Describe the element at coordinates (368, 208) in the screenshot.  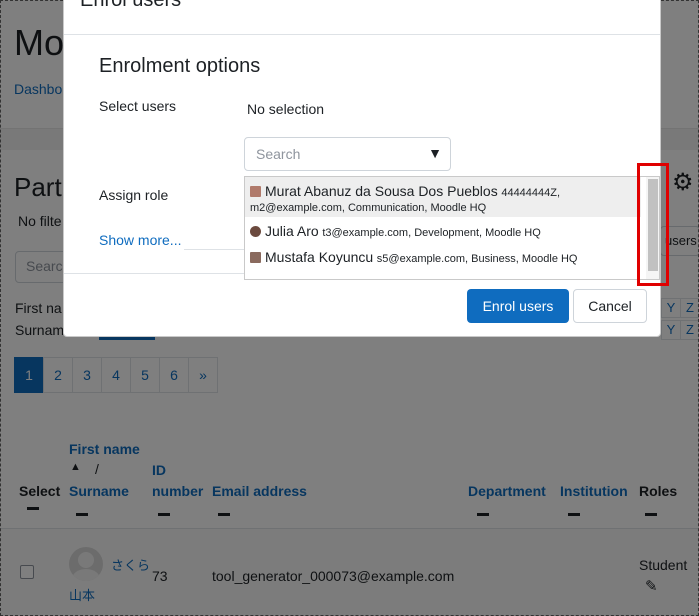
I see `option-details: m2@example.com, Communication, Moodle HQ` at that location.